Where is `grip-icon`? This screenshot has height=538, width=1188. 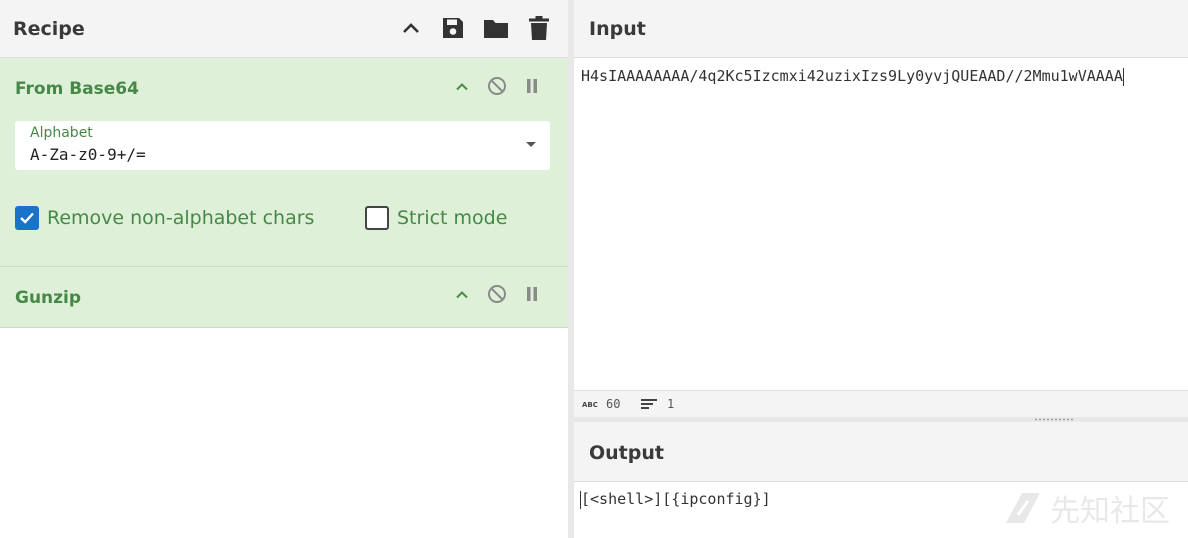 grip-icon is located at coordinates (1054, 419).